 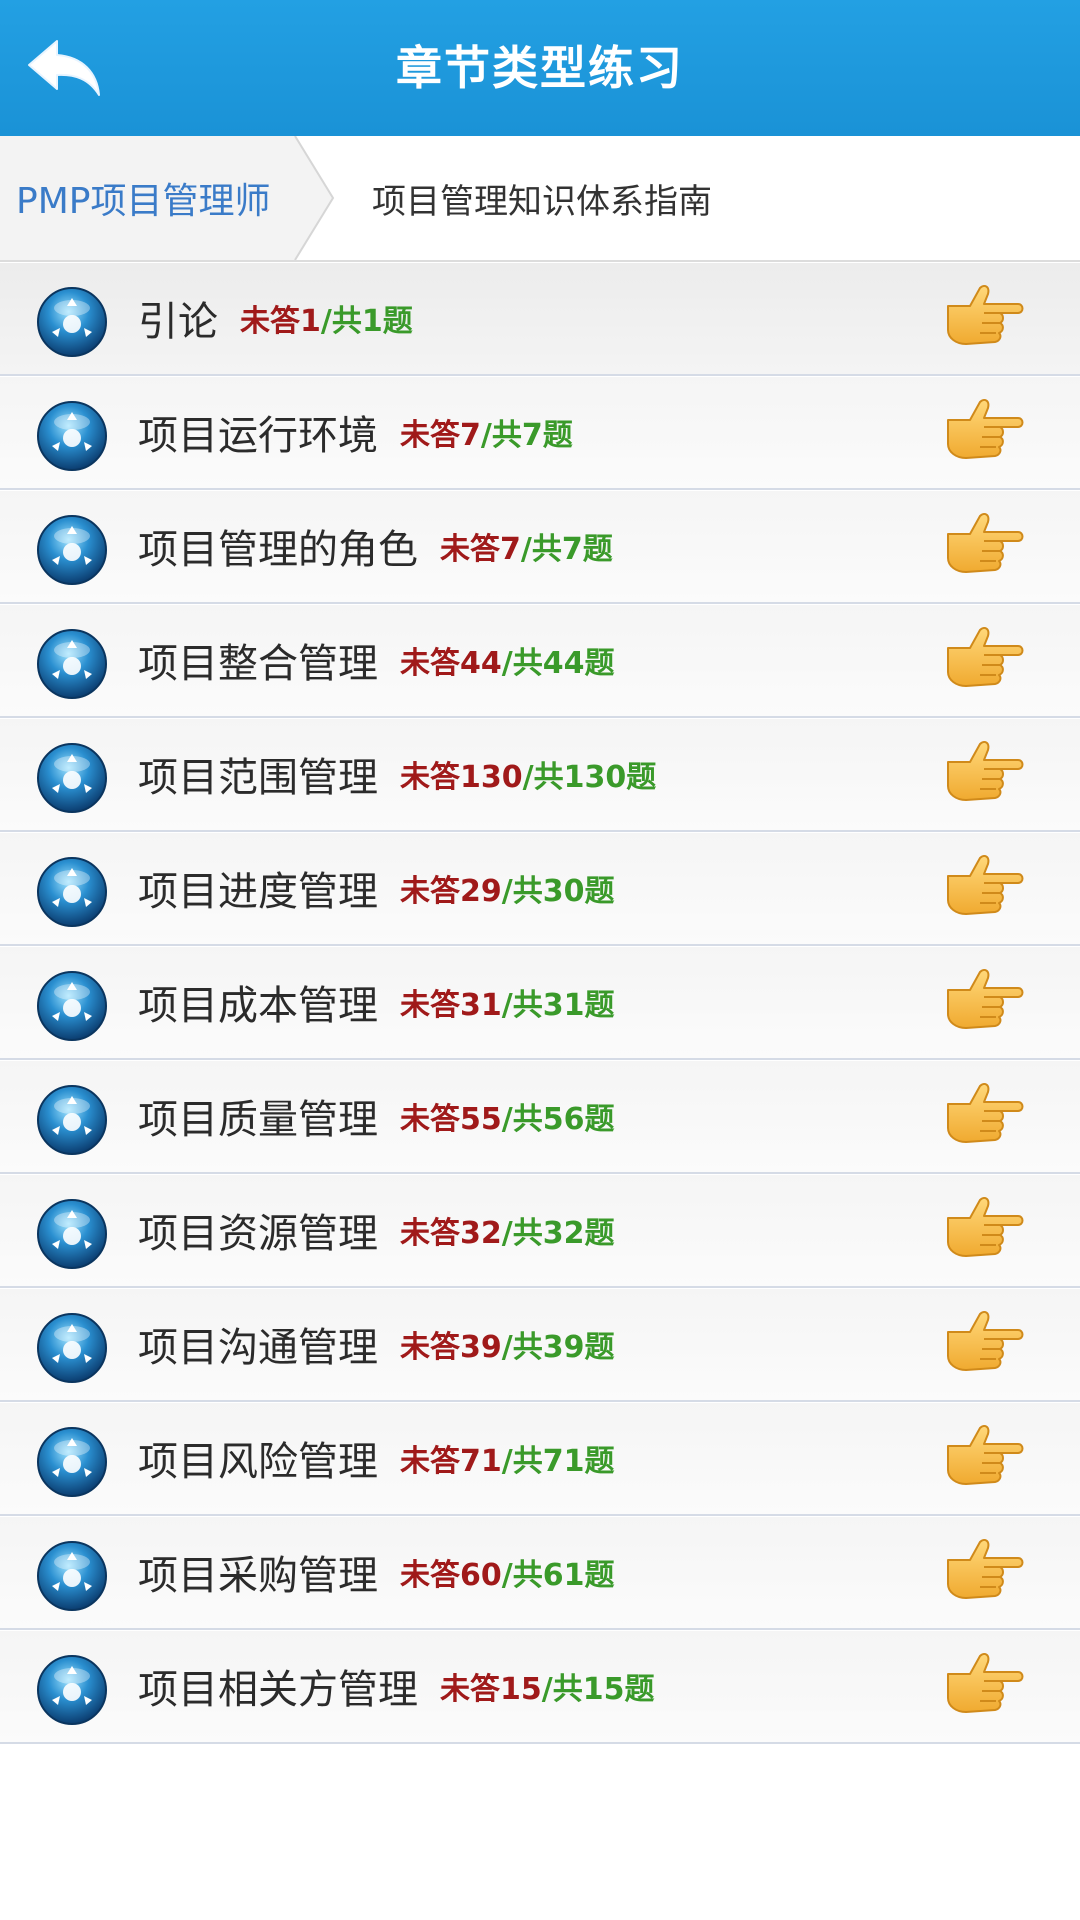 I want to click on chapter-text: 项目成本管理 未答31/共31题, so click(x=376, y=1002).